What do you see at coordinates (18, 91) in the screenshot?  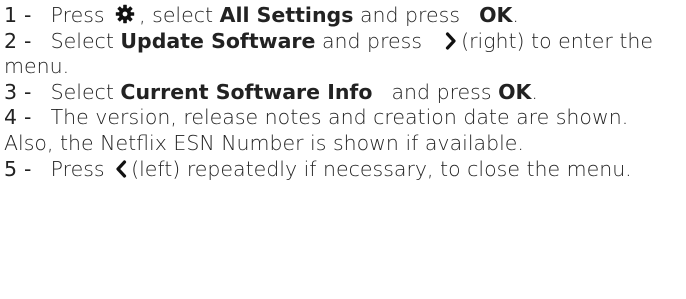 I see `step-number: 3 -` at bounding box center [18, 91].